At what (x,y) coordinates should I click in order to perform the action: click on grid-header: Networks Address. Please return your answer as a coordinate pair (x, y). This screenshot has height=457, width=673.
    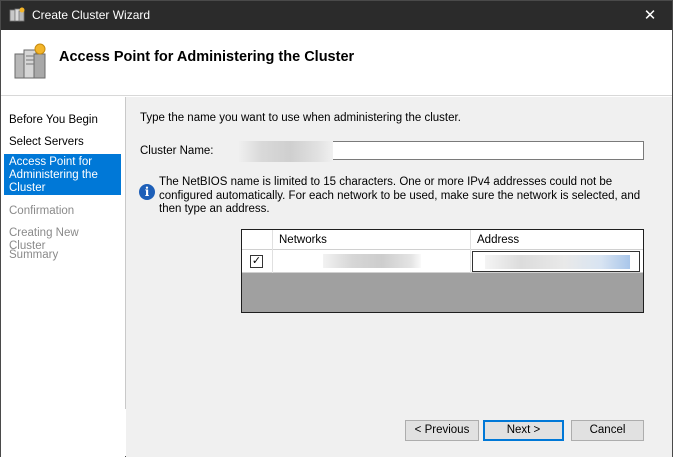
    Looking at the image, I should click on (442, 240).